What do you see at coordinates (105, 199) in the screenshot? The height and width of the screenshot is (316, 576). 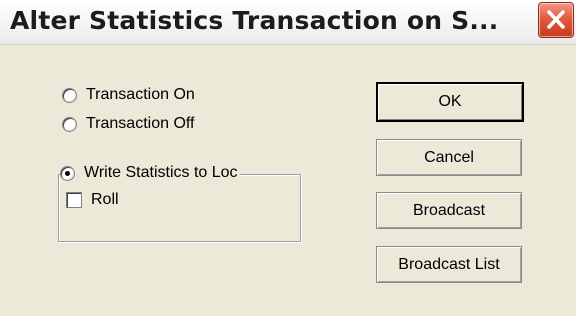 I see `roll-label: Roll` at bounding box center [105, 199].